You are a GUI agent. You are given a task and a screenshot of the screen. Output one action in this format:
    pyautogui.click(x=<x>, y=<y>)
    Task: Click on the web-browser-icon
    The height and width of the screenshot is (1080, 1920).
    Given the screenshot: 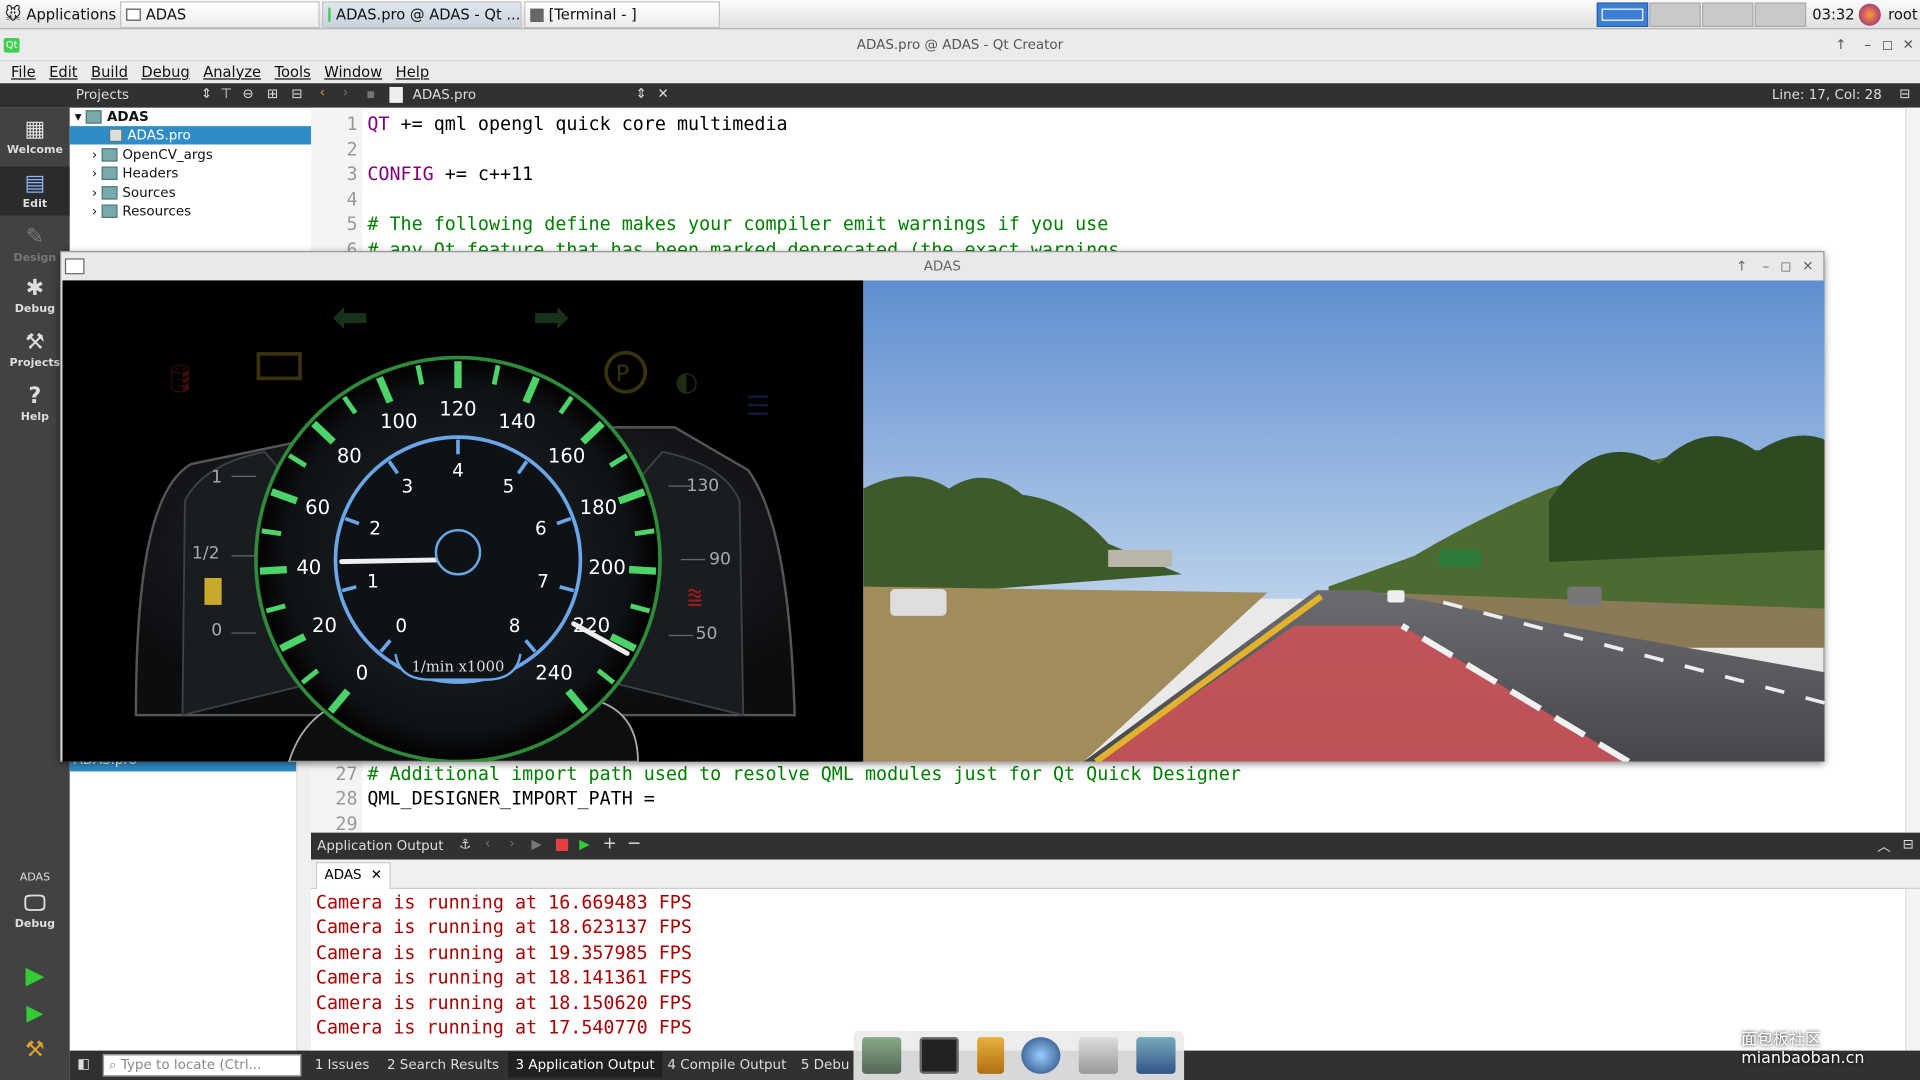 What is the action you would take?
    pyautogui.click(x=1041, y=1055)
    